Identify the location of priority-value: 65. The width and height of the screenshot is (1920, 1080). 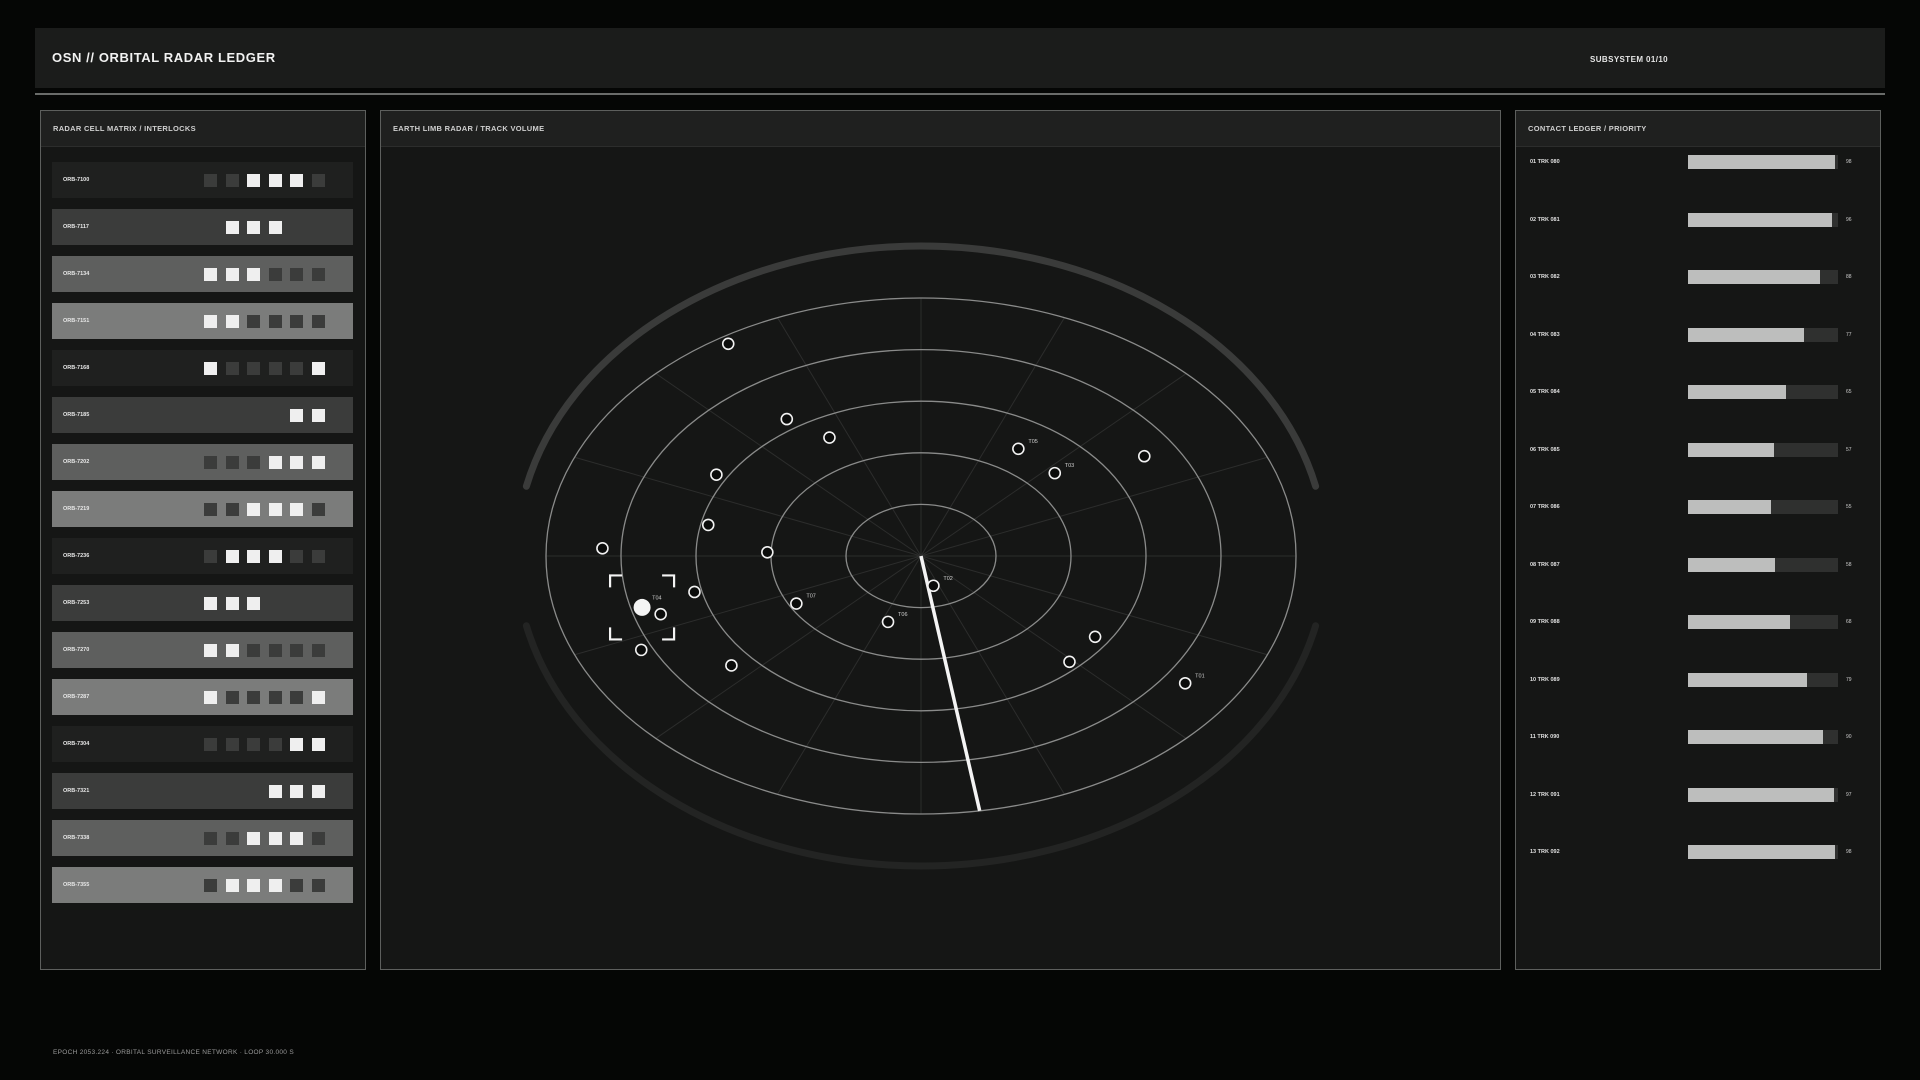
(1849, 392).